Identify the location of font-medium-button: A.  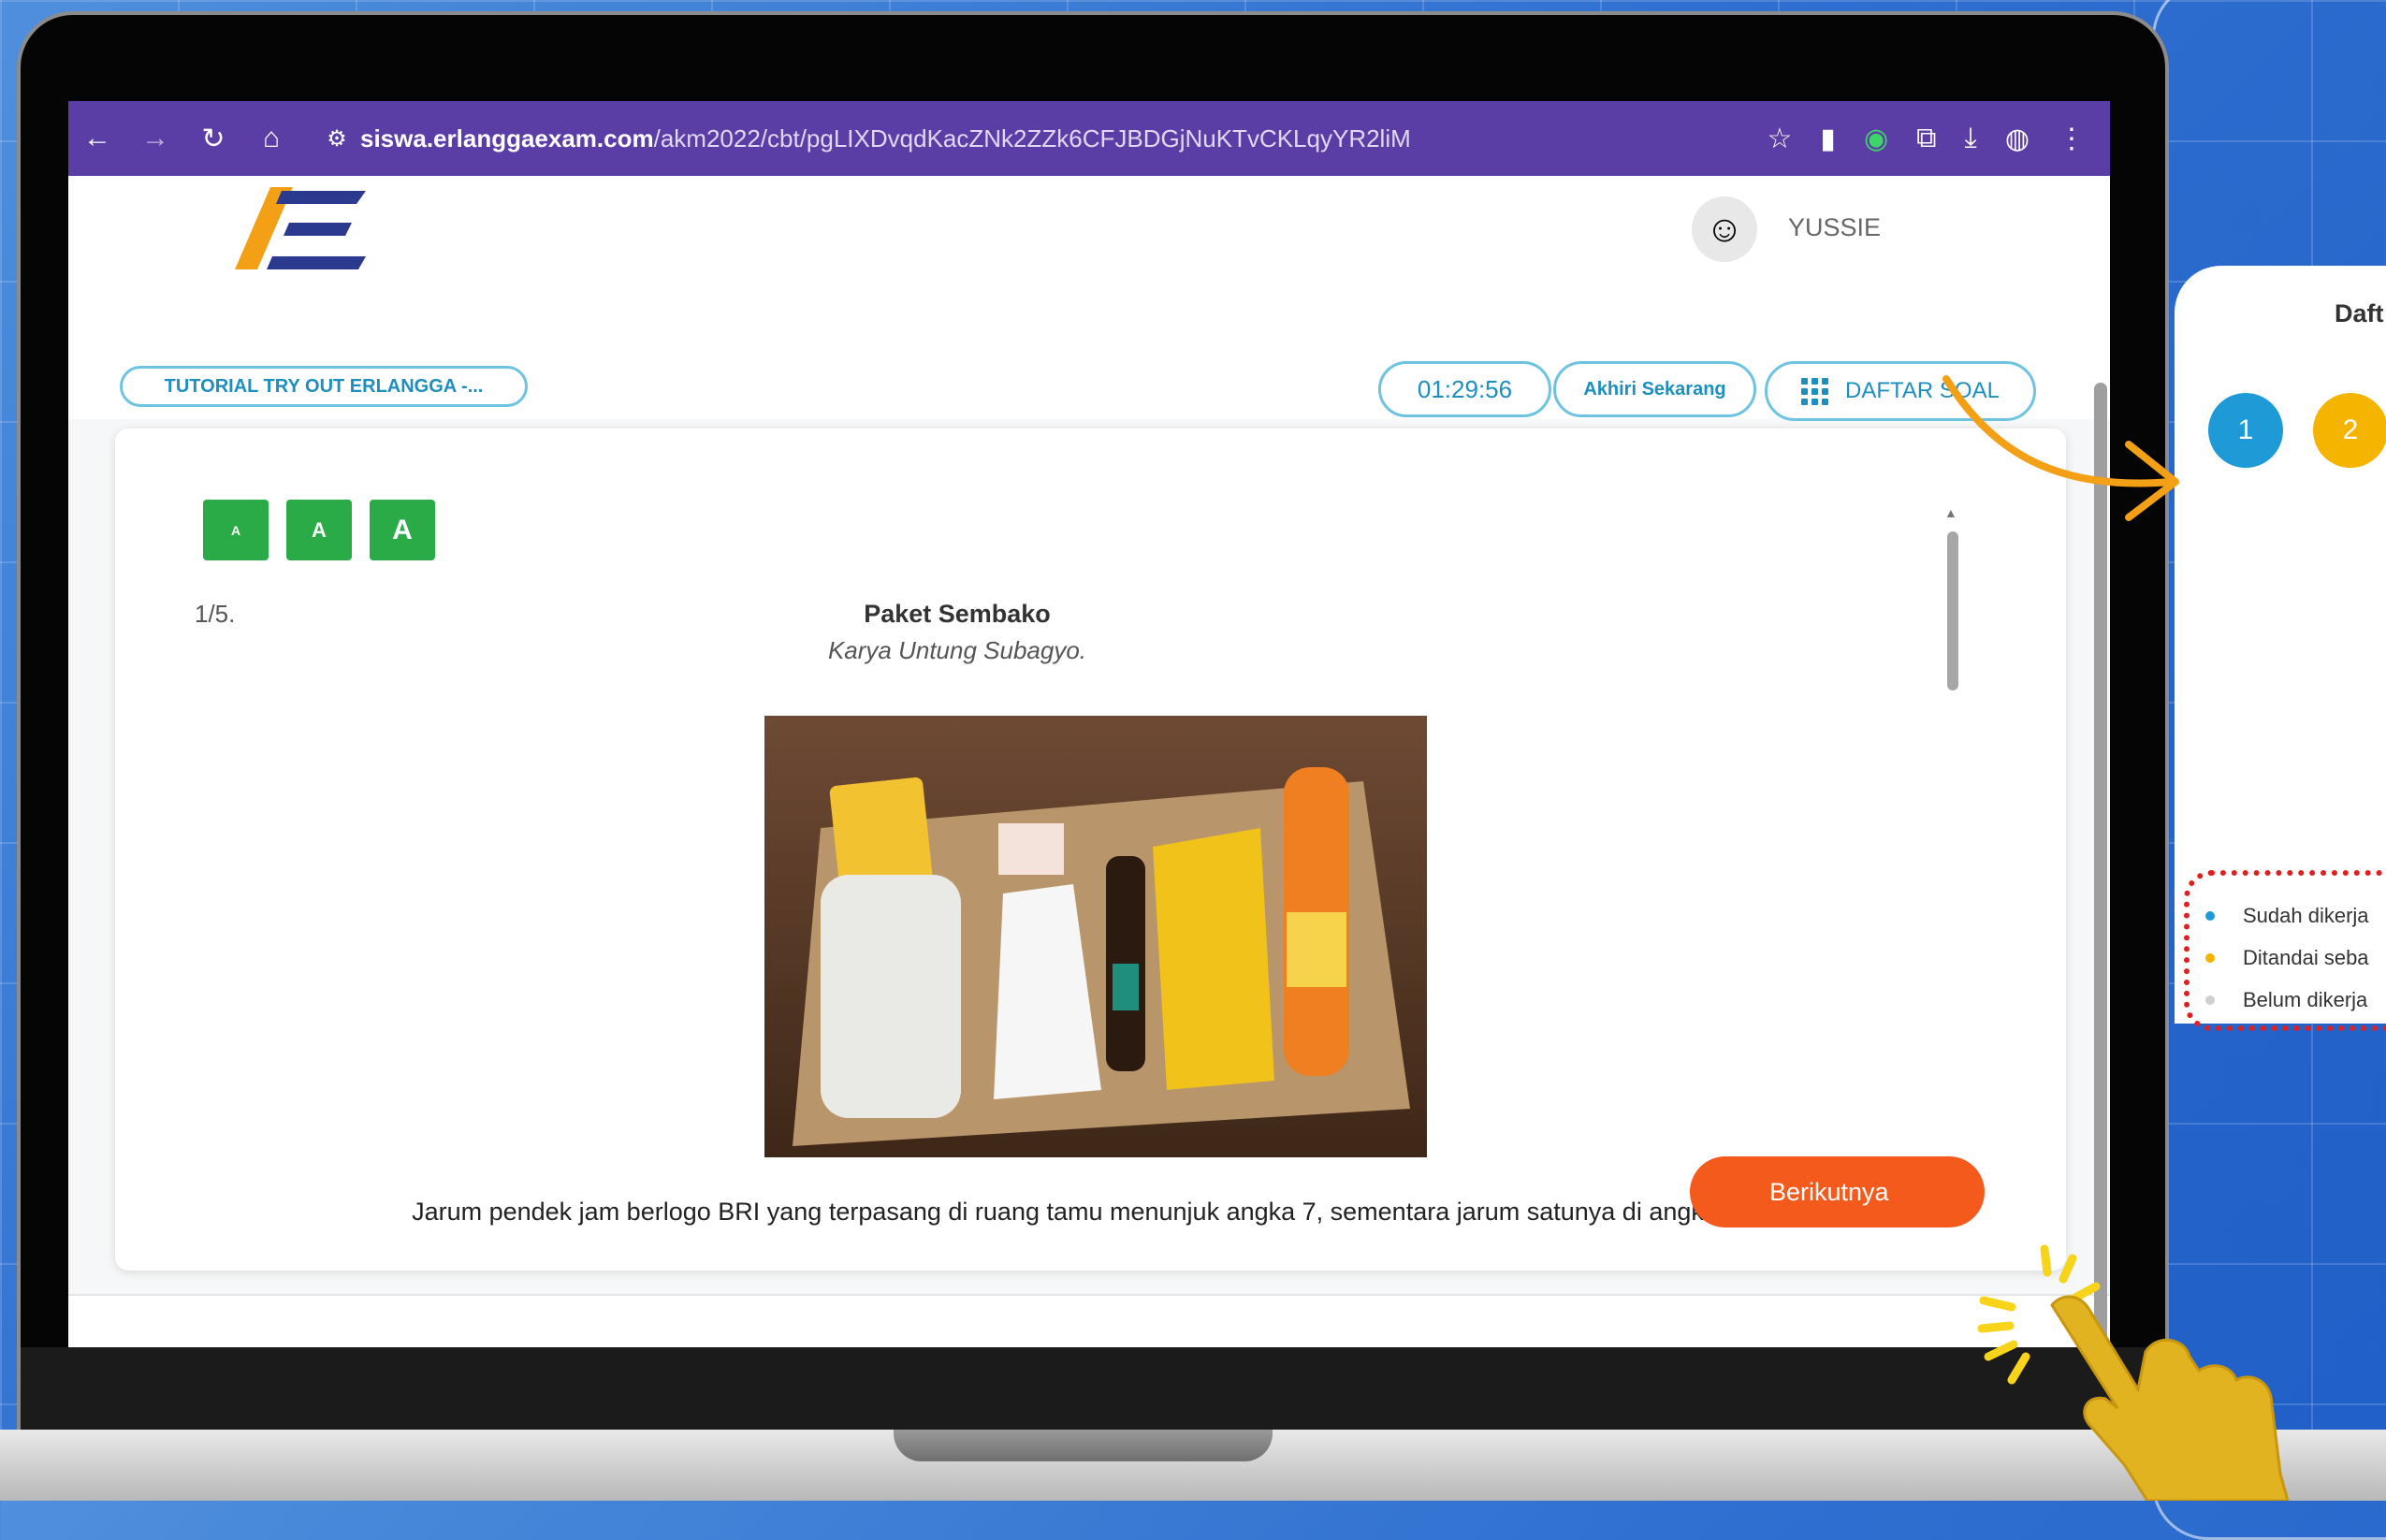
(319, 530).